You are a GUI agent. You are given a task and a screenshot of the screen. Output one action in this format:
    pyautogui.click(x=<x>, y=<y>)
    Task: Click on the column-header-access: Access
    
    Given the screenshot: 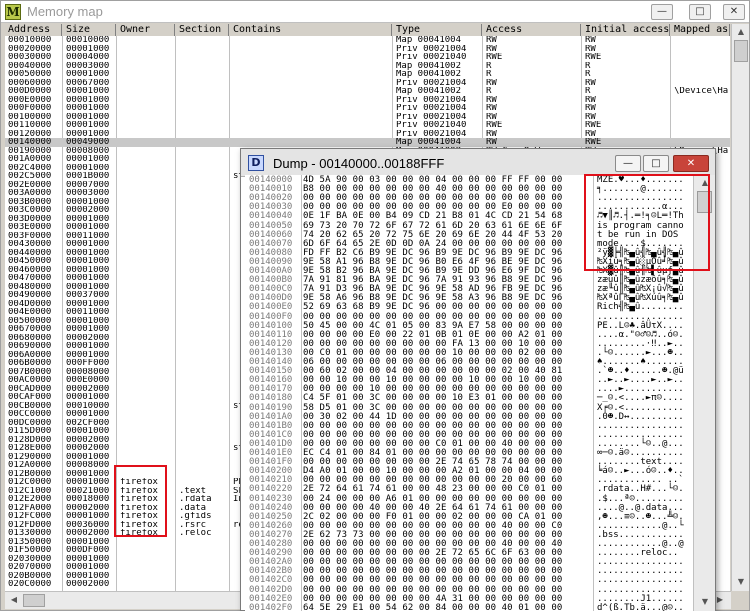 What is the action you would take?
    pyautogui.click(x=532, y=30)
    